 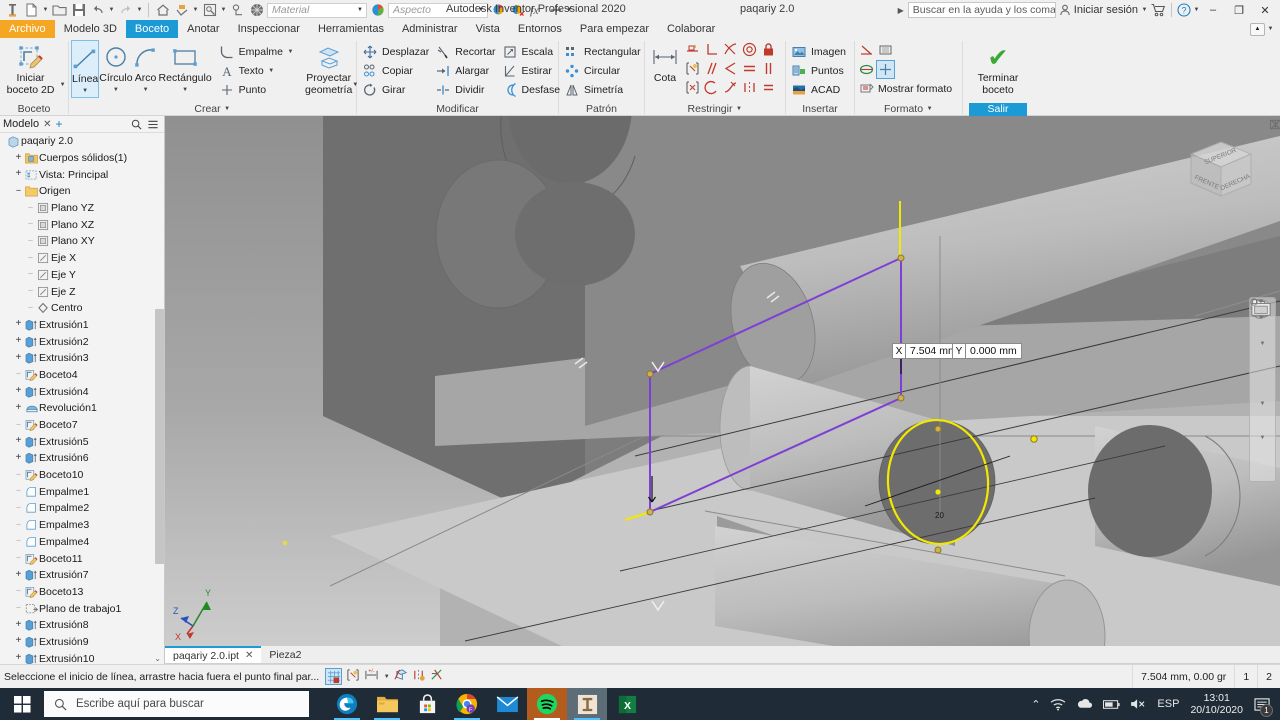 I want to click on pan-hand-icon, so click(x=1263, y=336).